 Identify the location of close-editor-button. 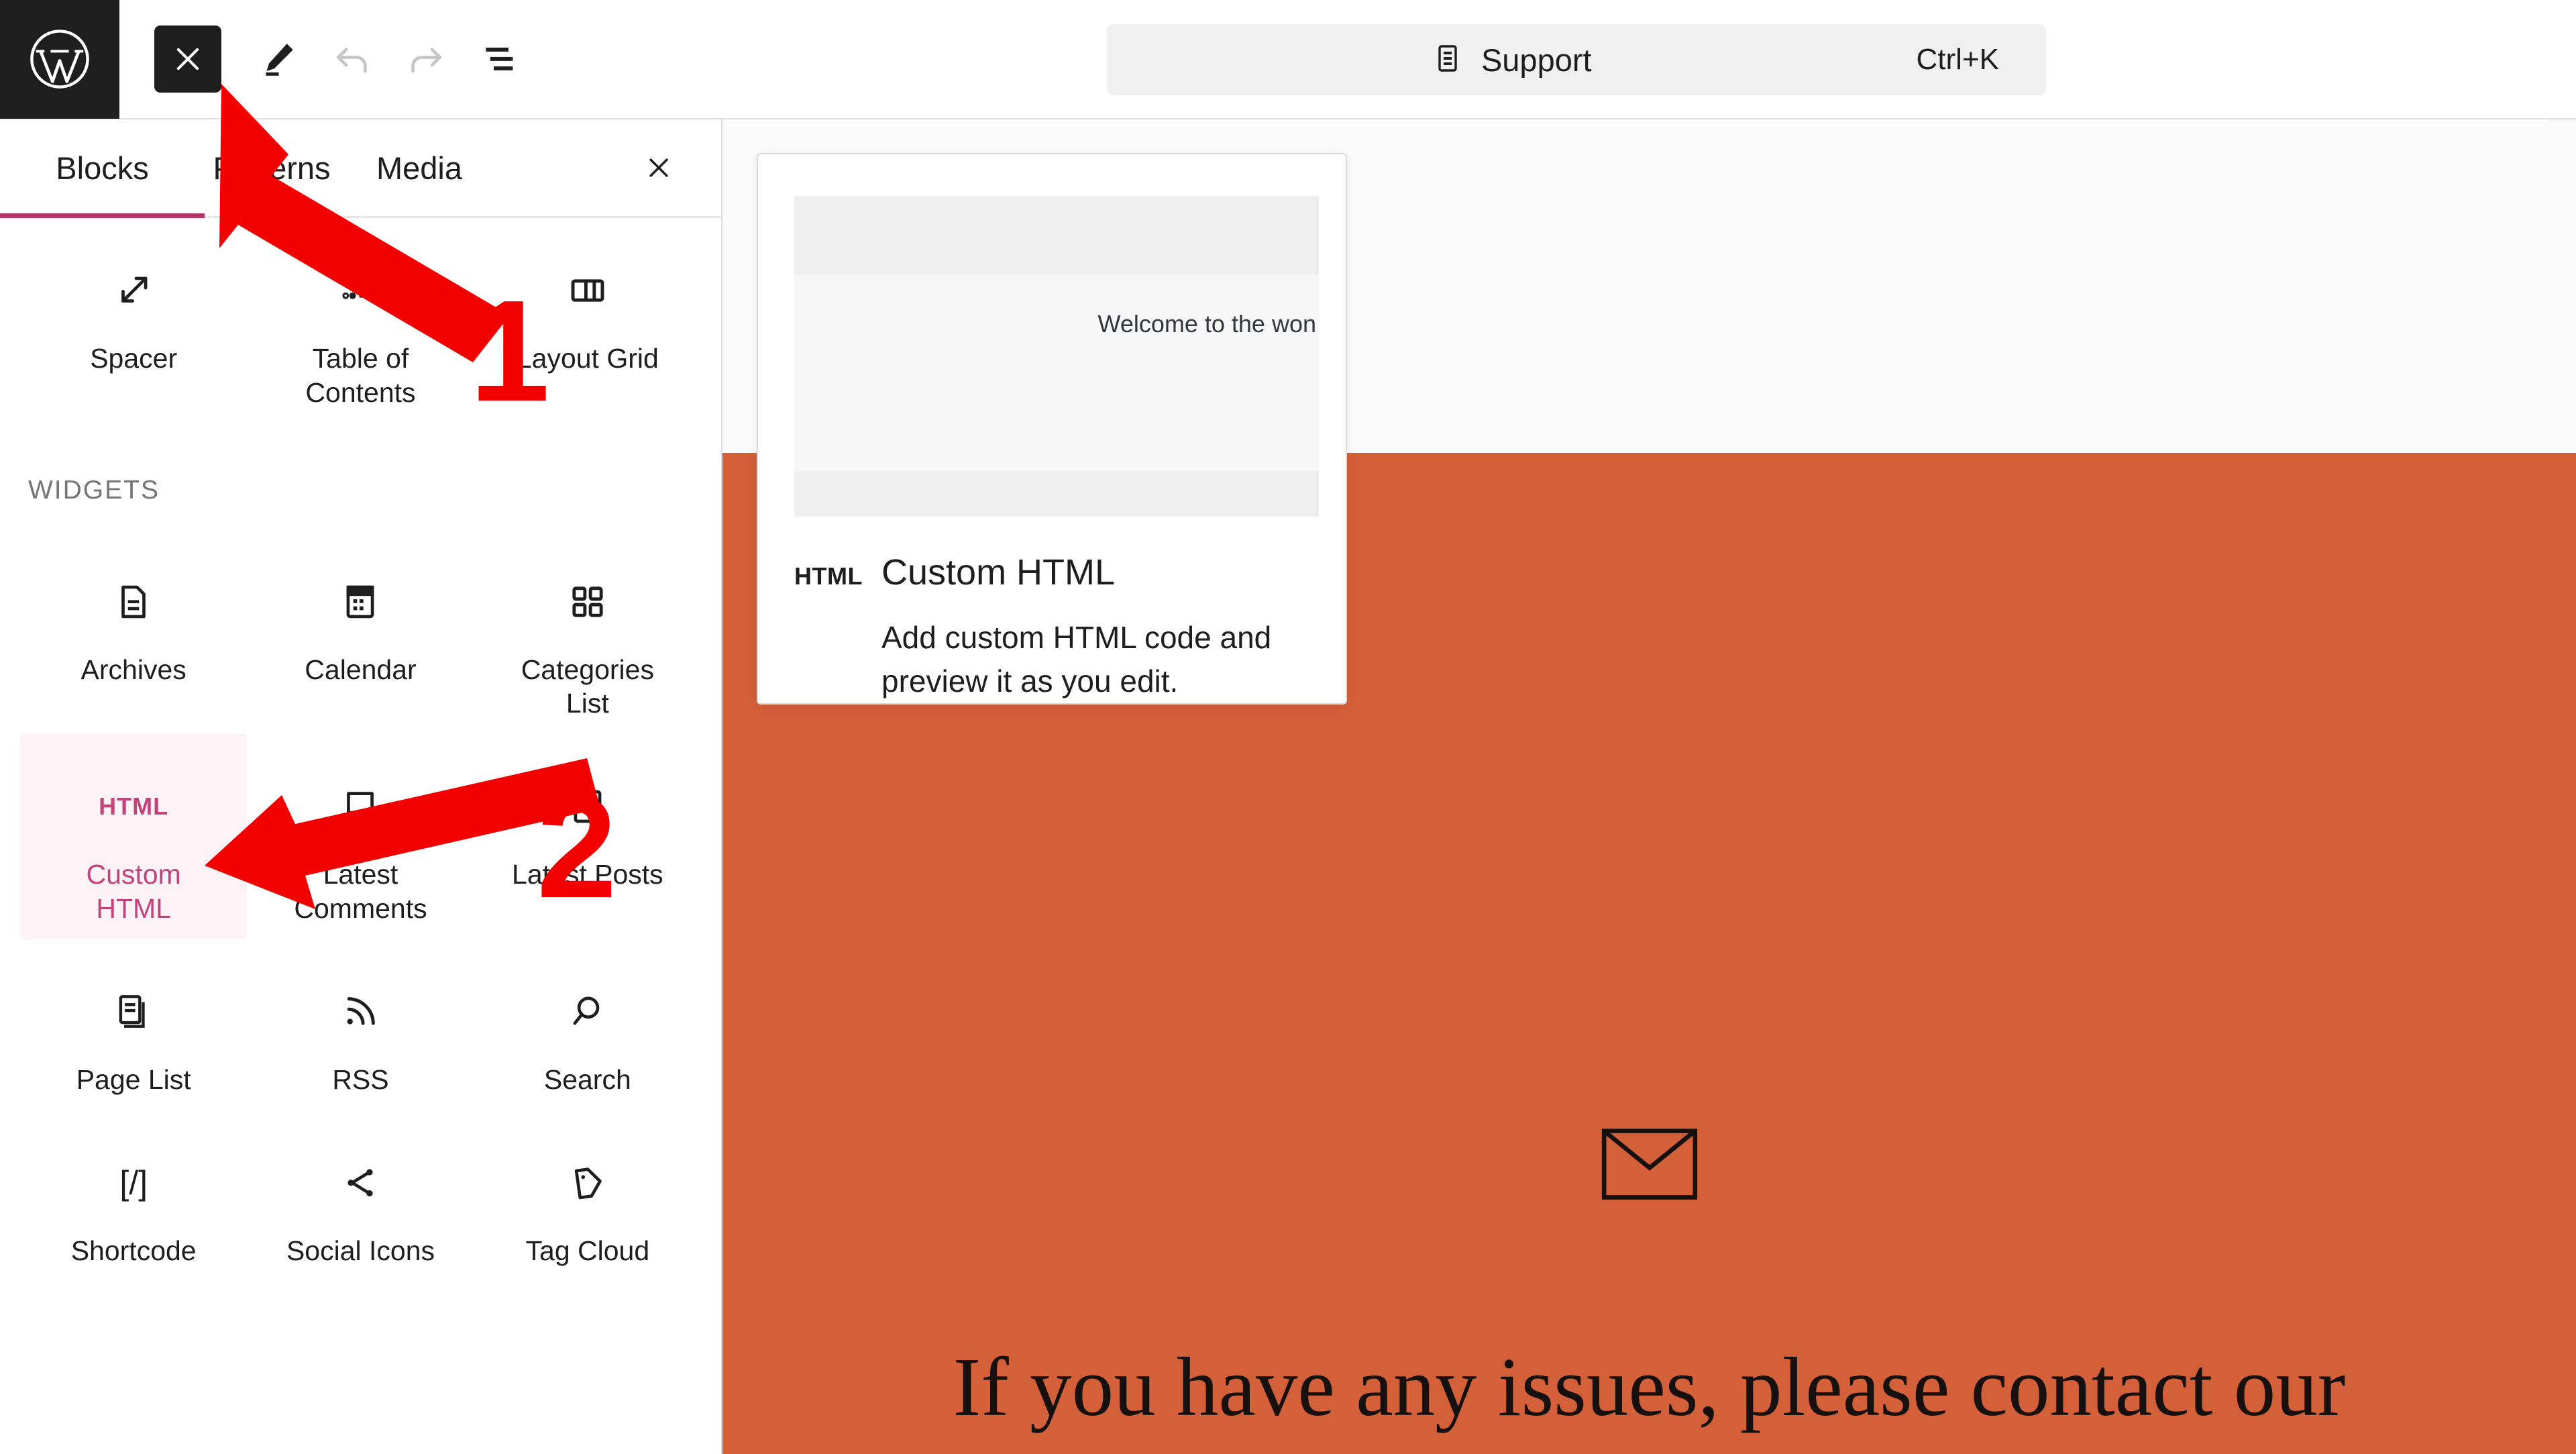
(187, 59).